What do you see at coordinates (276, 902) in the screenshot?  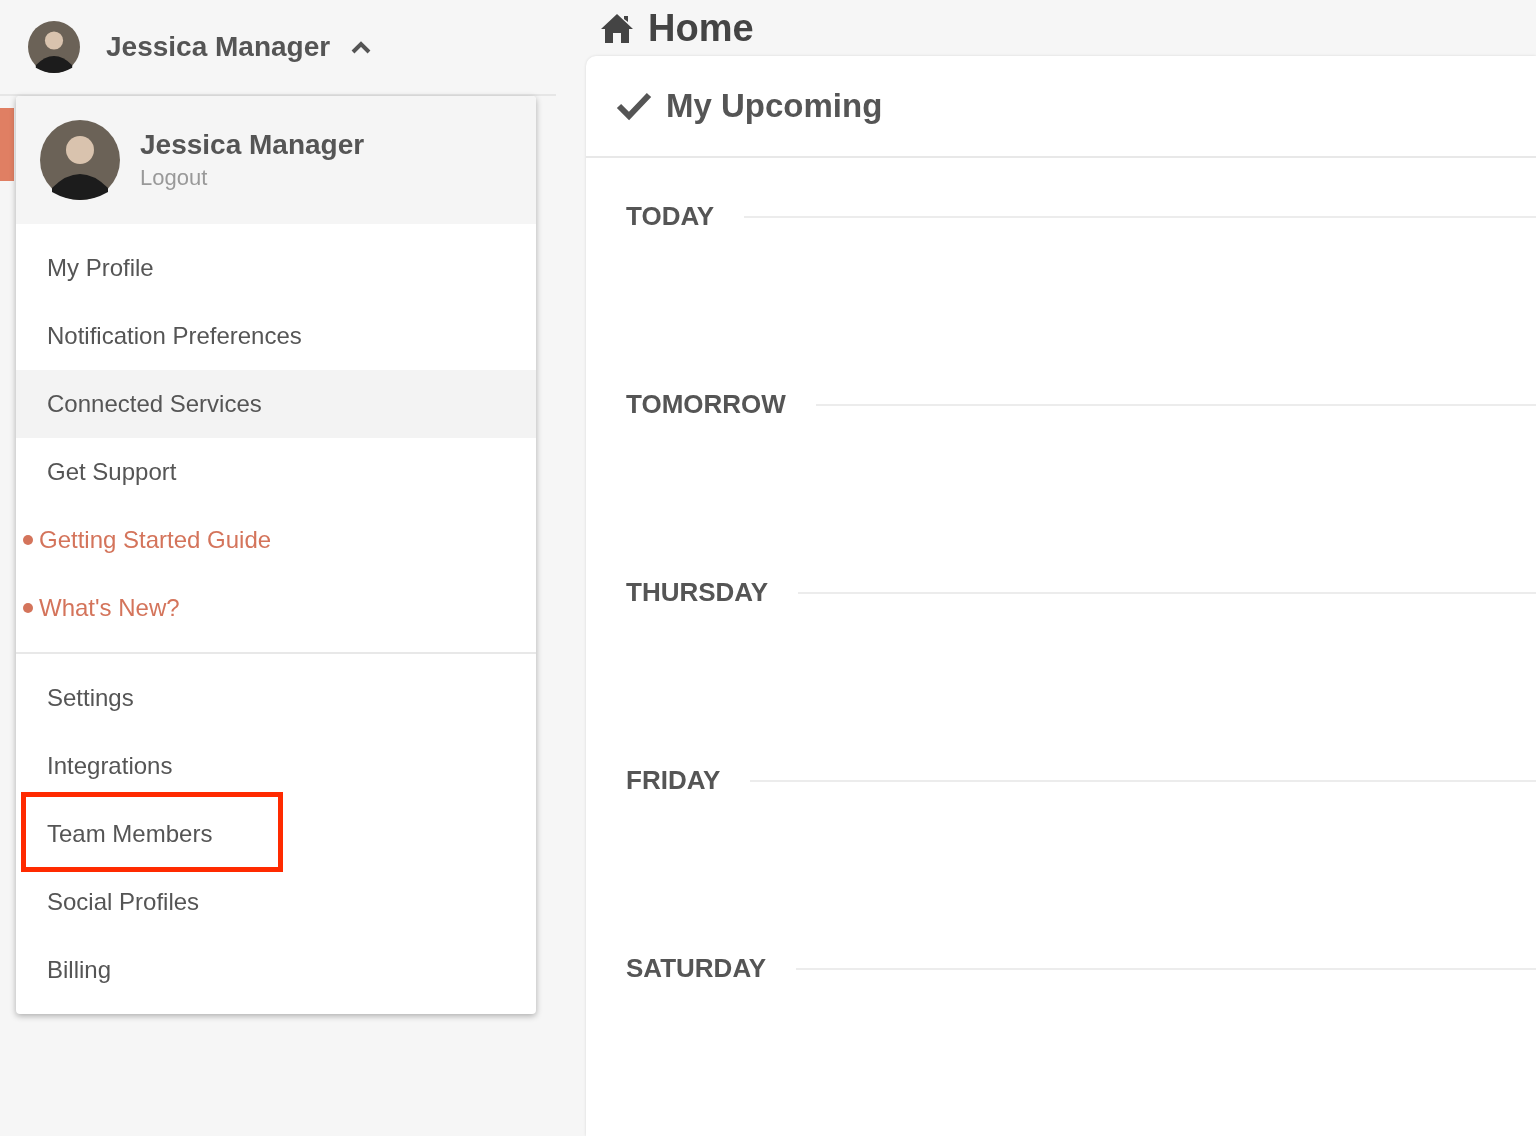 I see `menu-item: Social Profiles` at bounding box center [276, 902].